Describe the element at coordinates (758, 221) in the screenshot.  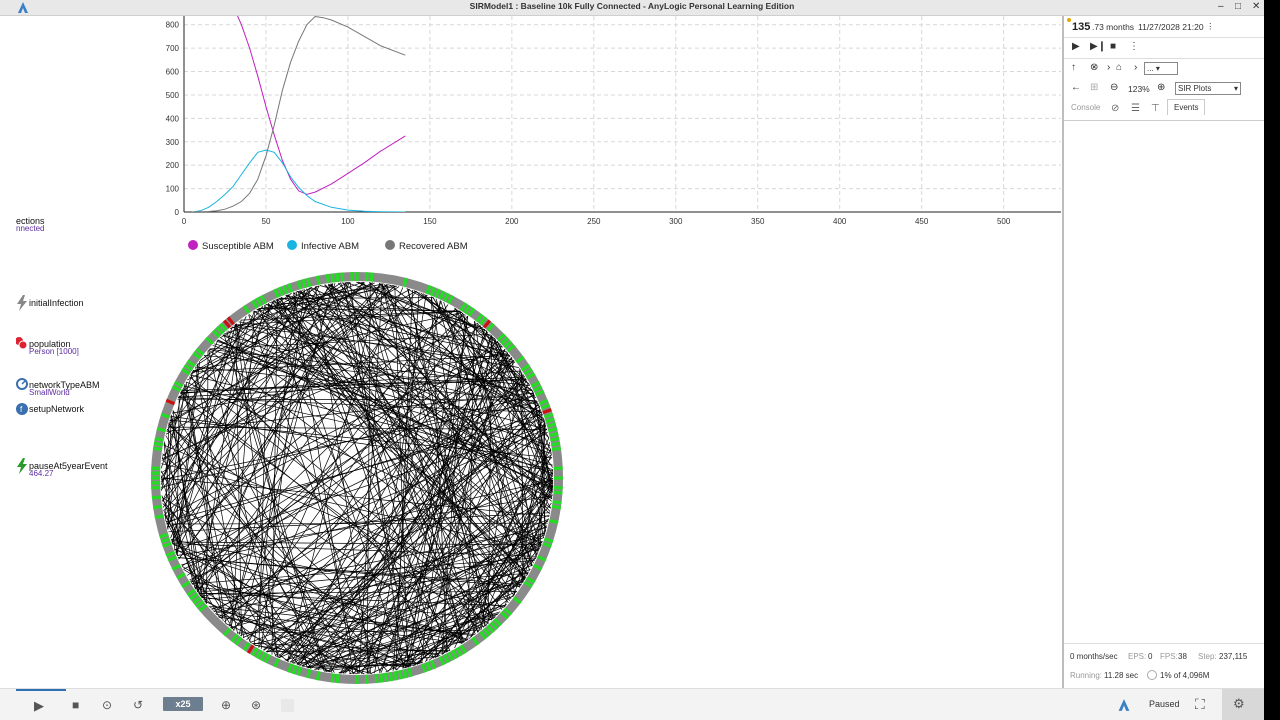
I see `x-tick-label: 350` at that location.